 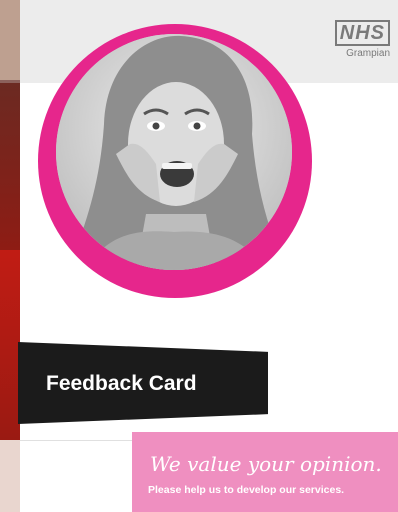 I want to click on logo-brand: NHS, so click(x=362, y=33).